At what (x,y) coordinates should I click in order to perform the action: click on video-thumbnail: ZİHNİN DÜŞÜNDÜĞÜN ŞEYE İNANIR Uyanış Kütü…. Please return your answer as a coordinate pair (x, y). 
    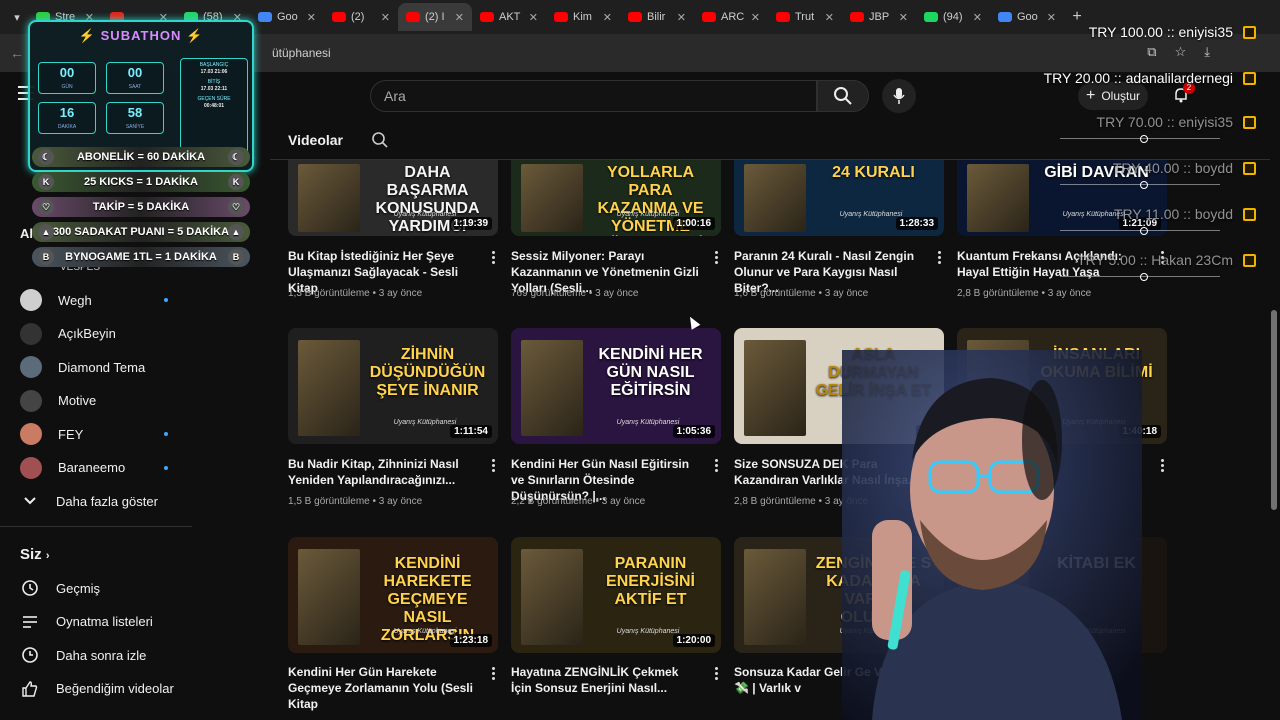
    Looking at the image, I should click on (393, 386).